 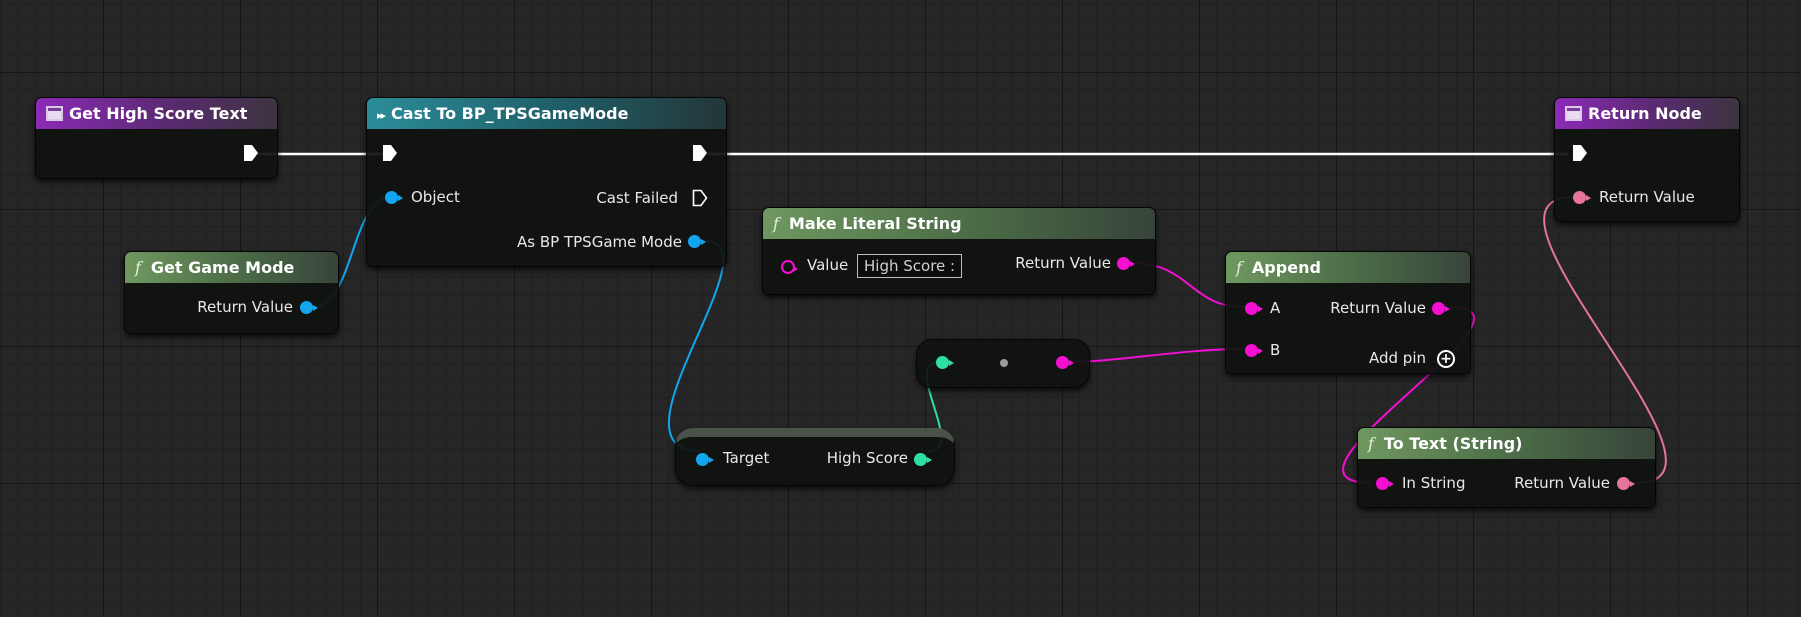 I want to click on high-score-pin, so click(x=923, y=459).